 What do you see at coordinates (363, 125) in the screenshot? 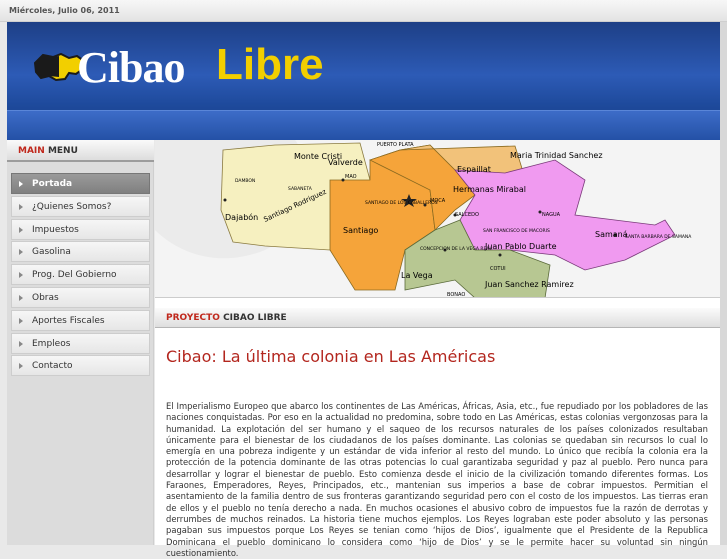
I see `header-stripe` at bounding box center [363, 125].